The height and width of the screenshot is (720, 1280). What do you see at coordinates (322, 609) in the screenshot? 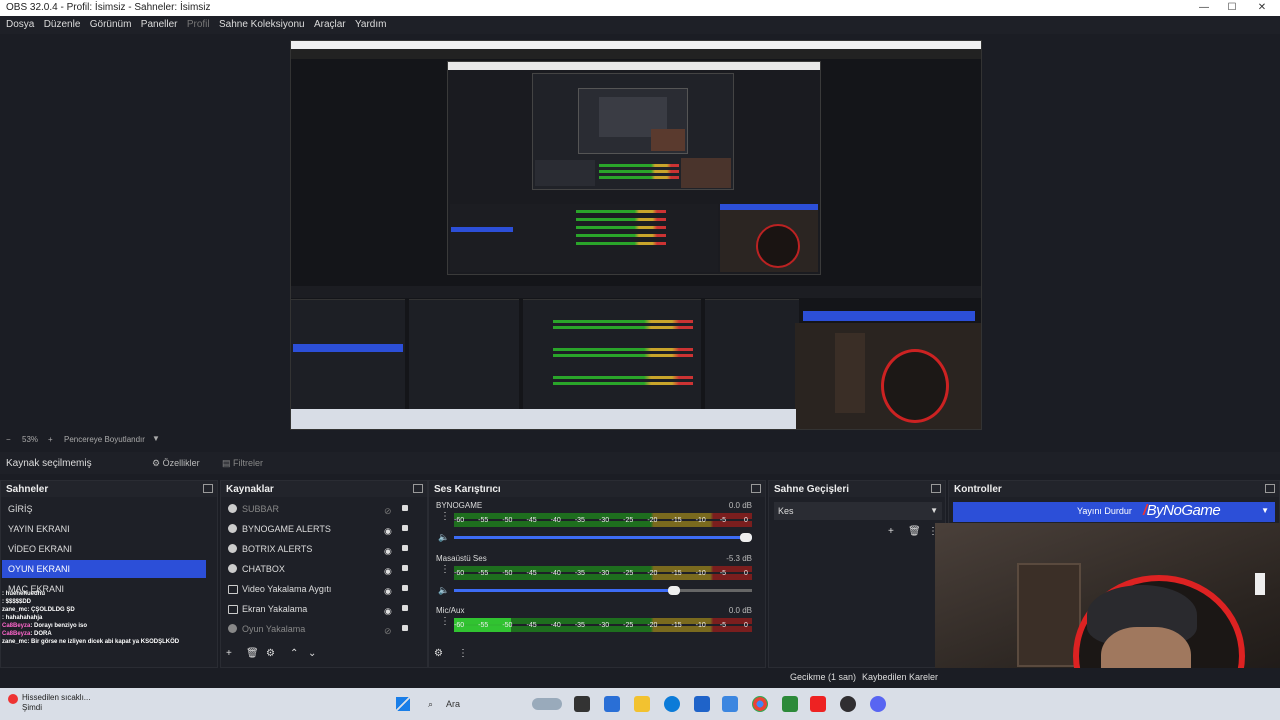
I see `source-item-screen-capture: Ekran Yakalama ◉` at bounding box center [322, 609].